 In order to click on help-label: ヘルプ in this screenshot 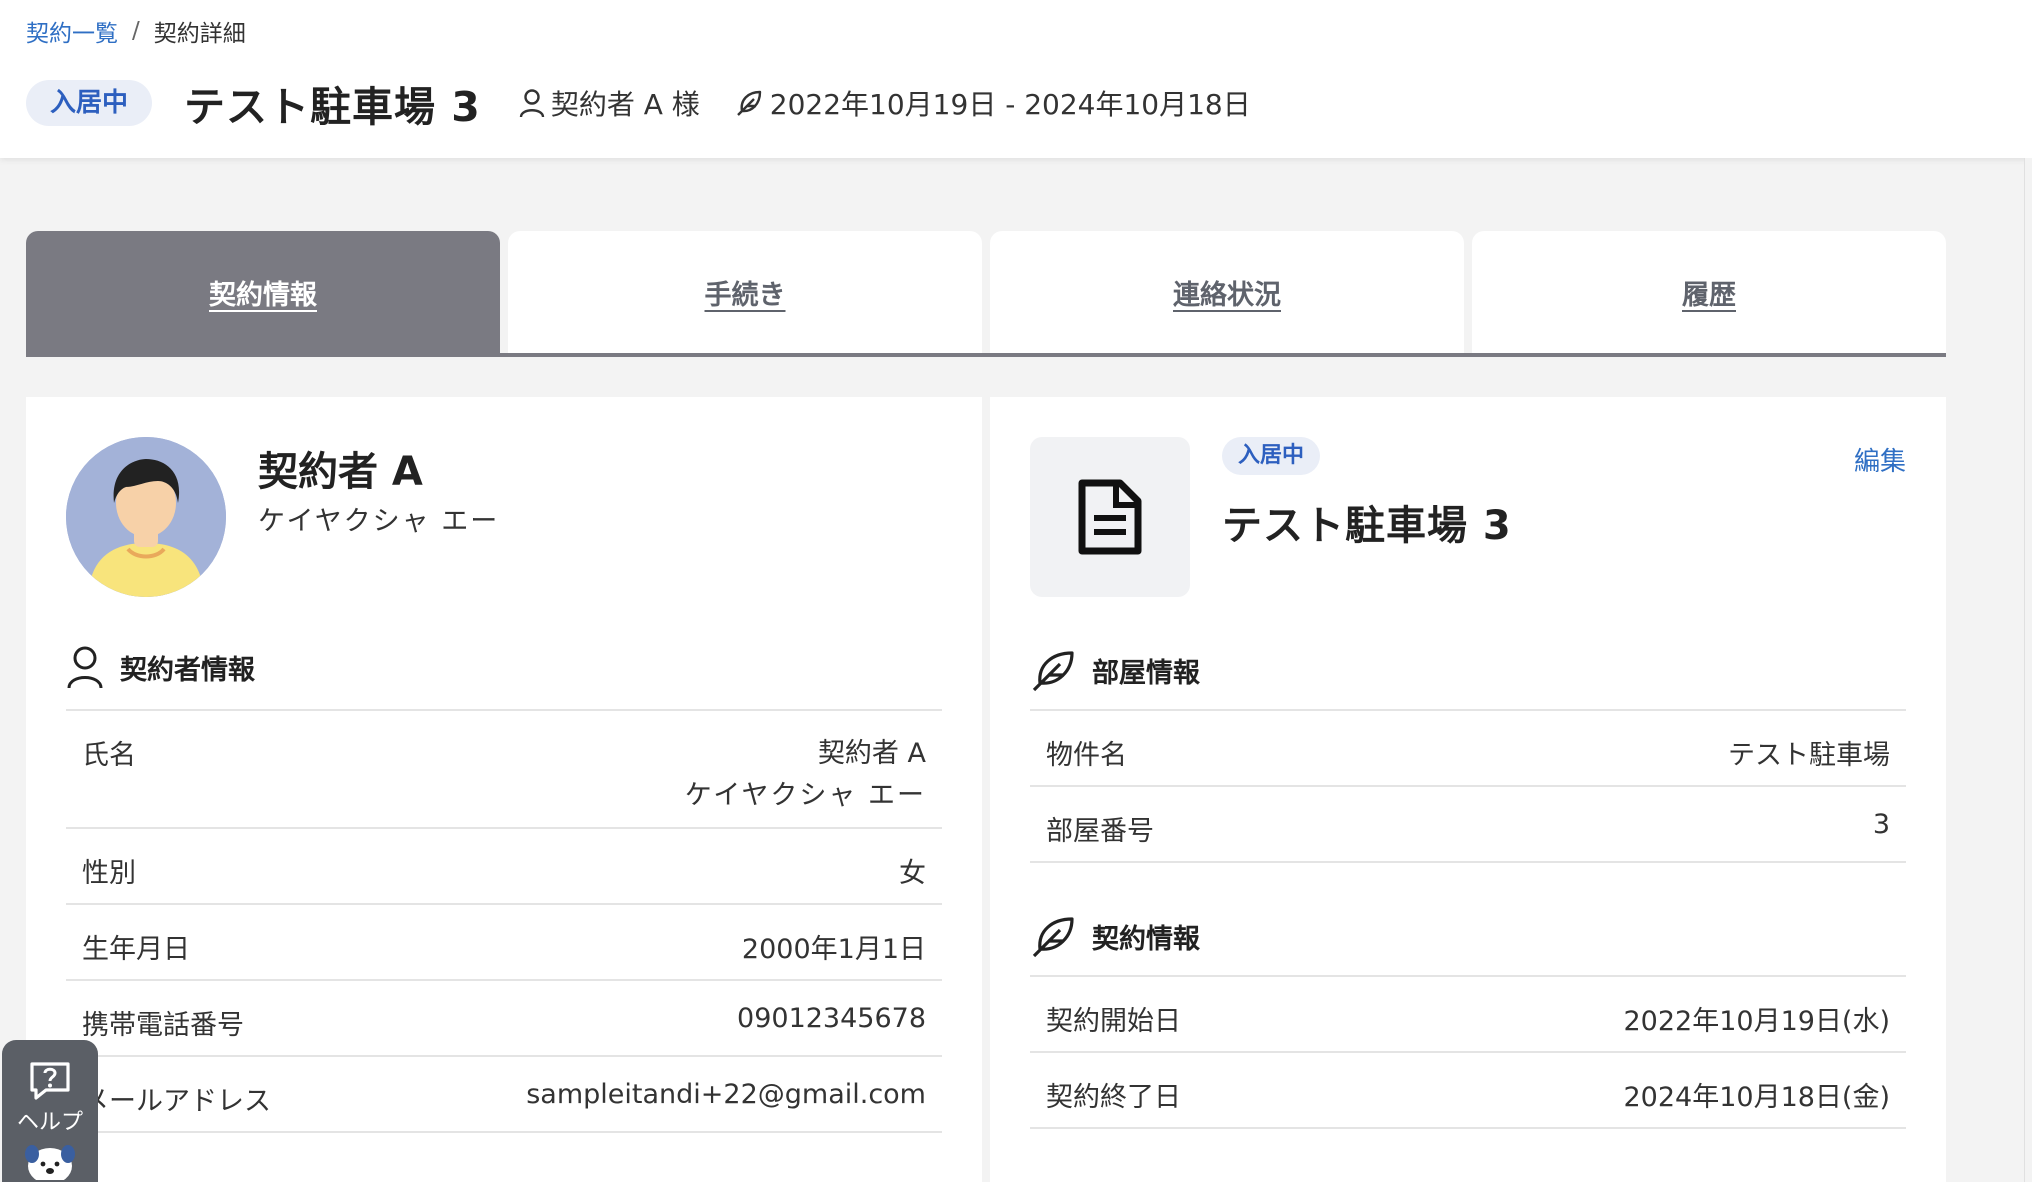, I will do `click(49, 1122)`.